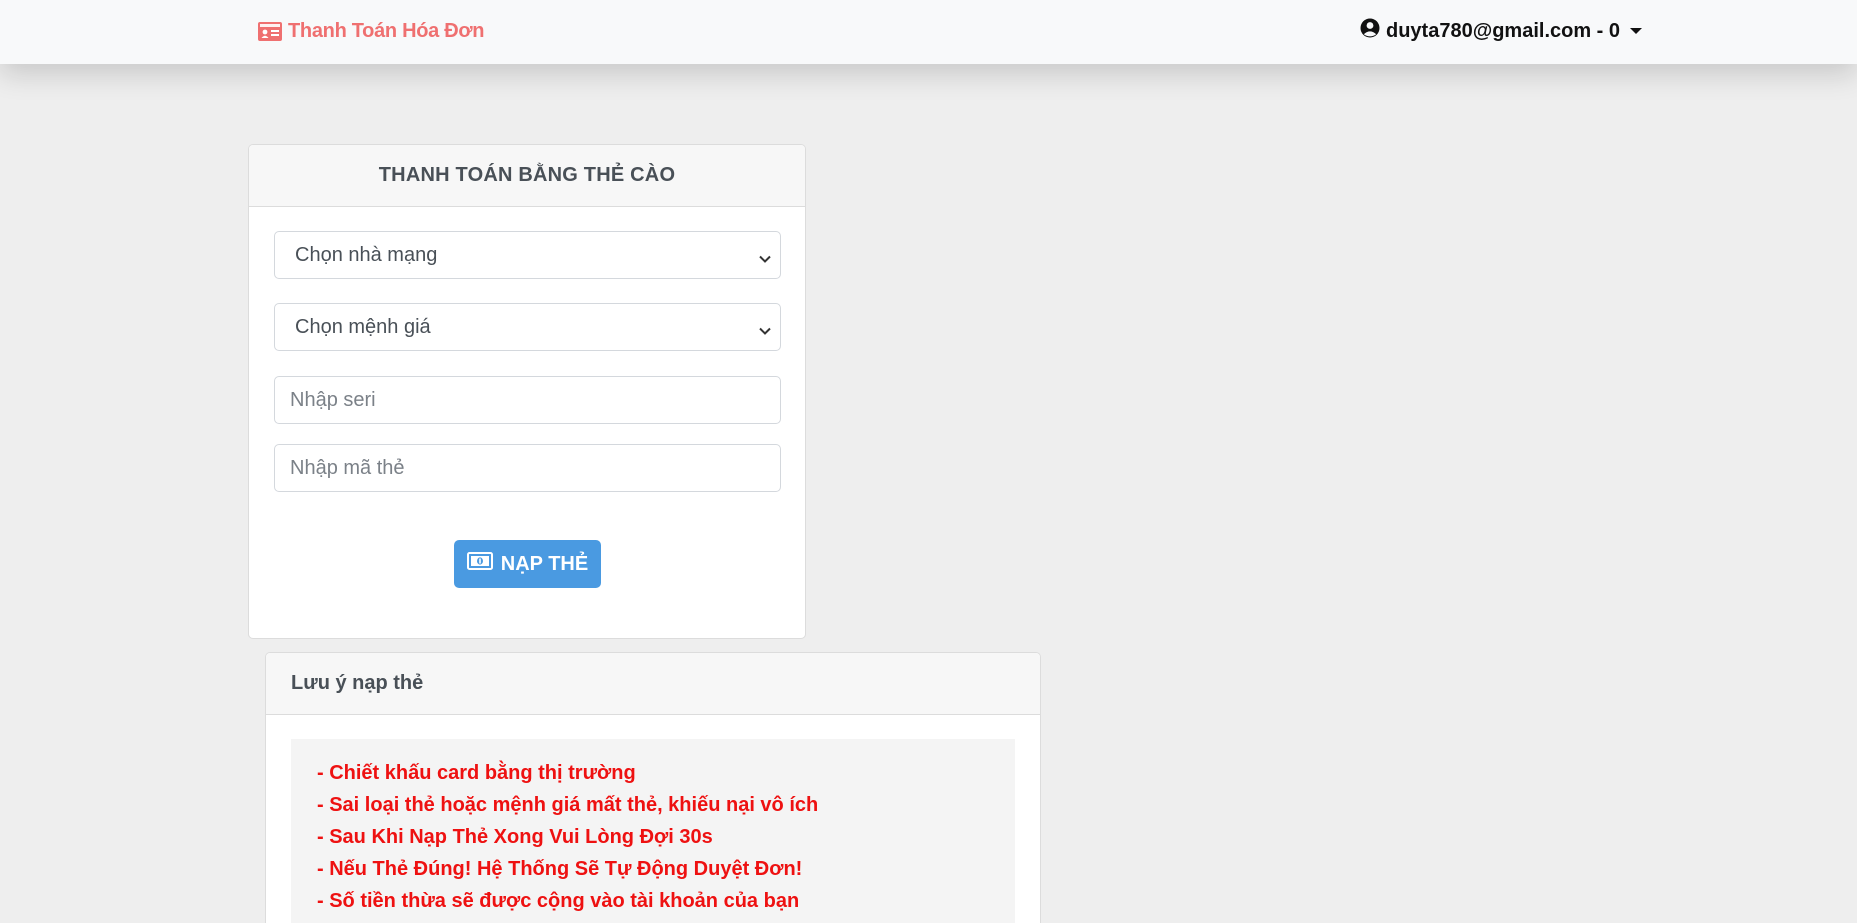 The image size is (1857, 923). I want to click on brand-label: Thanh Toán Hóa Đơn, so click(386, 30).